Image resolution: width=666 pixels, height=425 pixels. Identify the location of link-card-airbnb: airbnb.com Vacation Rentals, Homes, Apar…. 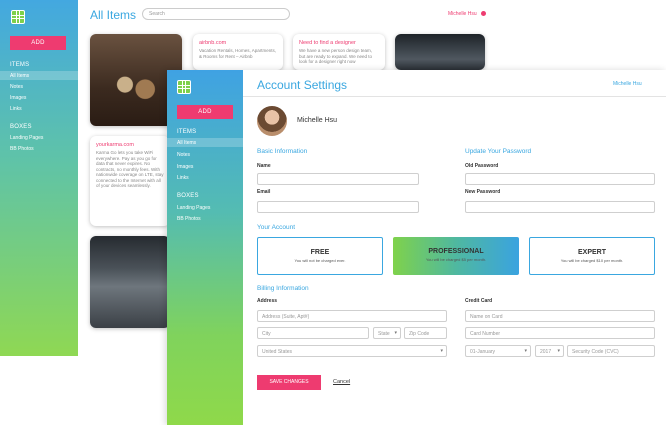
(238, 52).